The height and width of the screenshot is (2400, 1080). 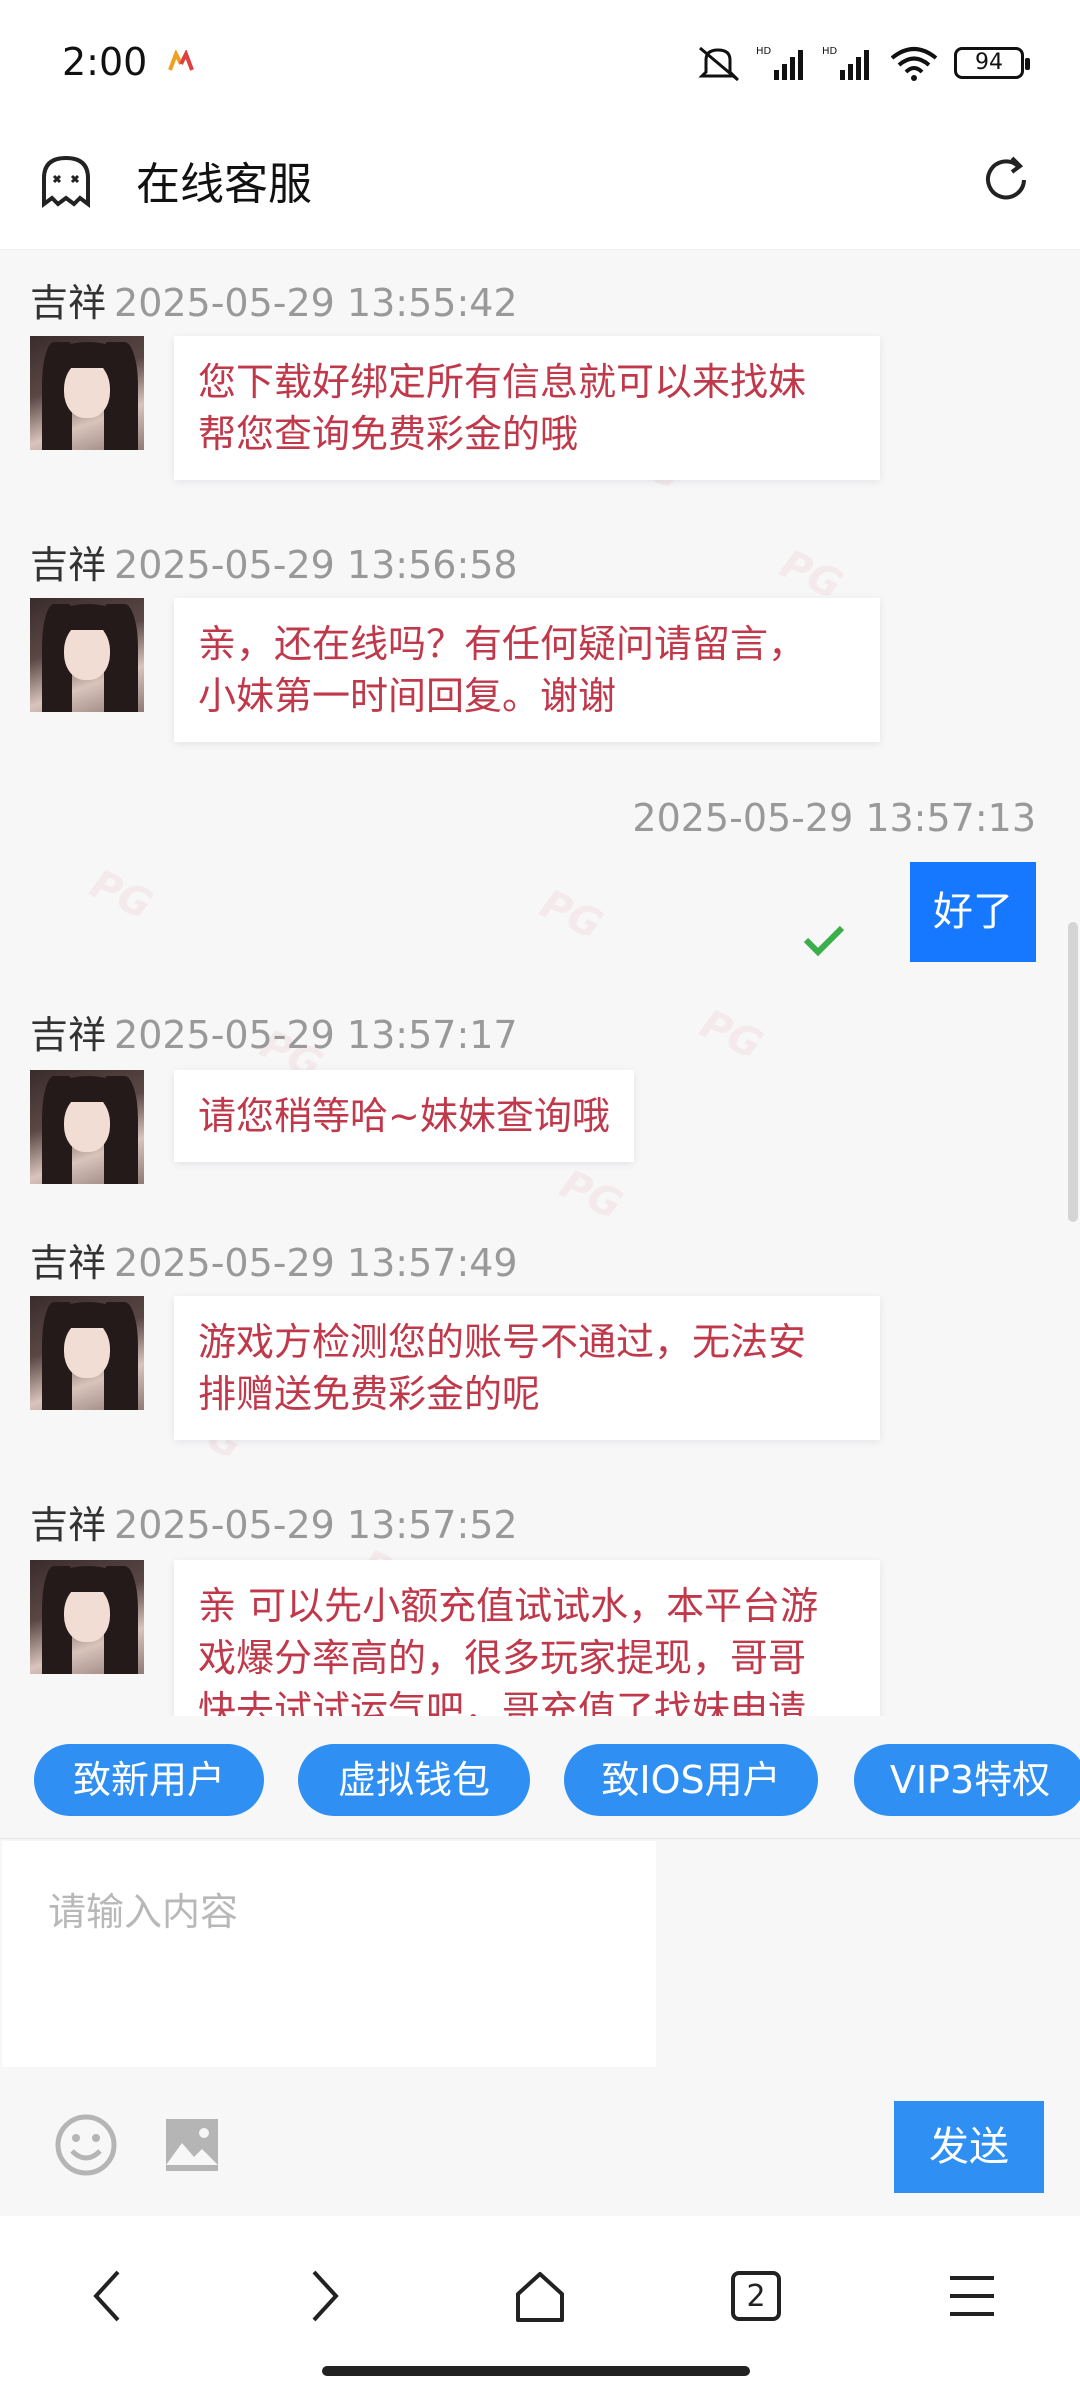 I want to click on message-time: 2025-05-29 13:57:49, so click(x=316, y=1263).